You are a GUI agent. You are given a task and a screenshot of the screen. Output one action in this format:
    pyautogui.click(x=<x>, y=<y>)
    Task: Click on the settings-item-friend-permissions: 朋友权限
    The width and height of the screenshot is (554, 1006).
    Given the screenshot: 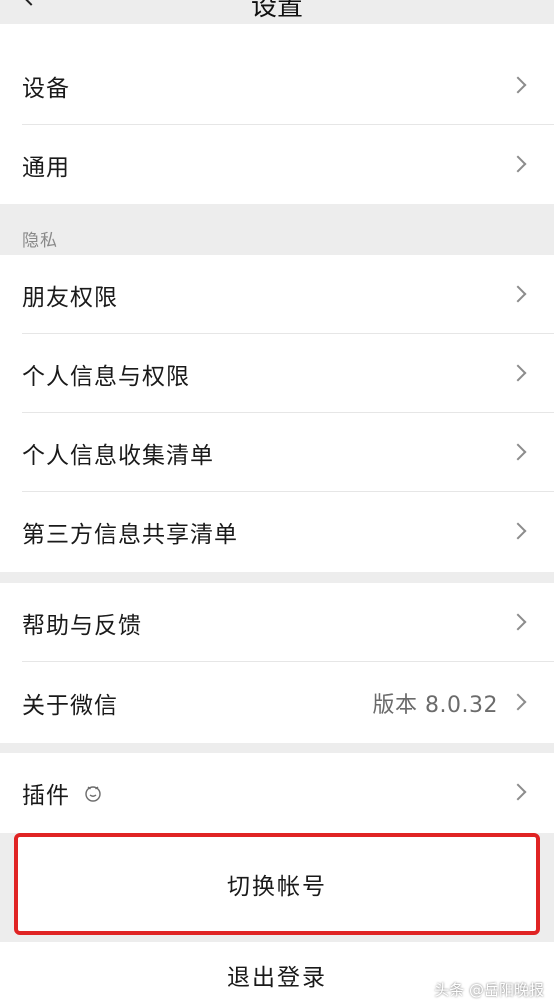 What is the action you would take?
    pyautogui.click(x=277, y=294)
    